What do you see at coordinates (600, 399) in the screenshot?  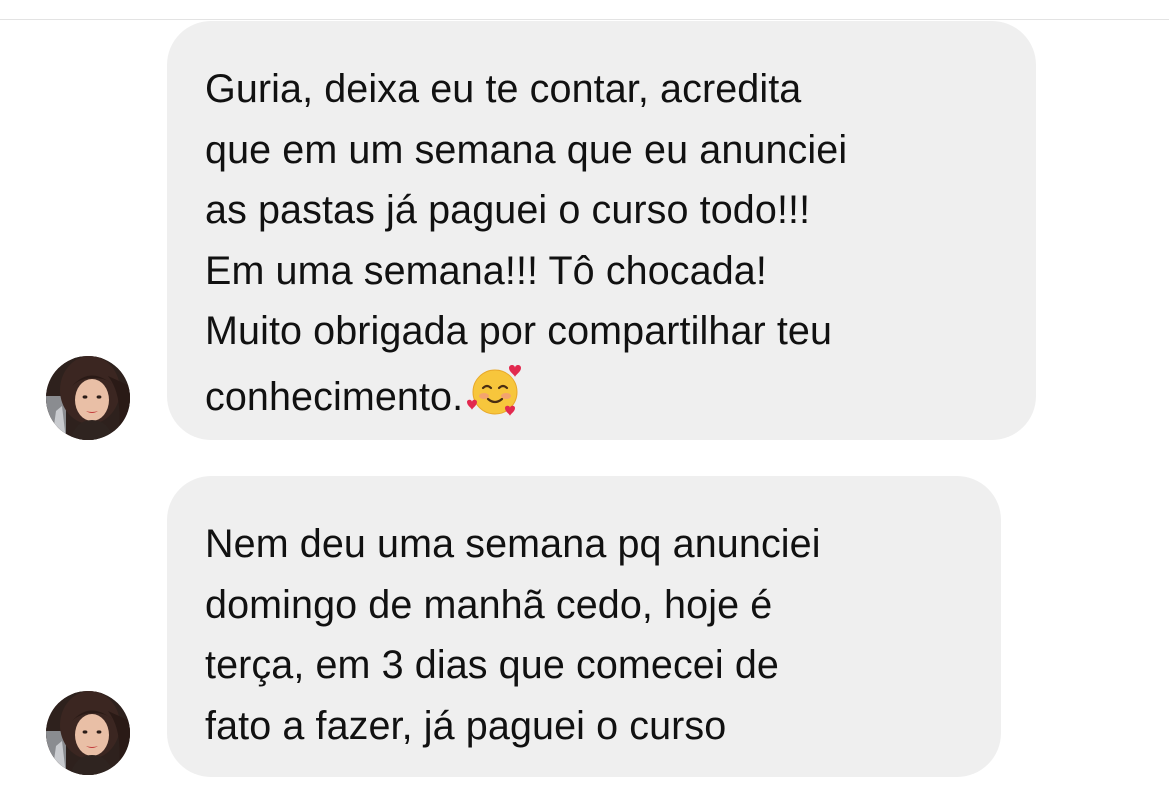 I see `message-line-last: conhecimento.` at bounding box center [600, 399].